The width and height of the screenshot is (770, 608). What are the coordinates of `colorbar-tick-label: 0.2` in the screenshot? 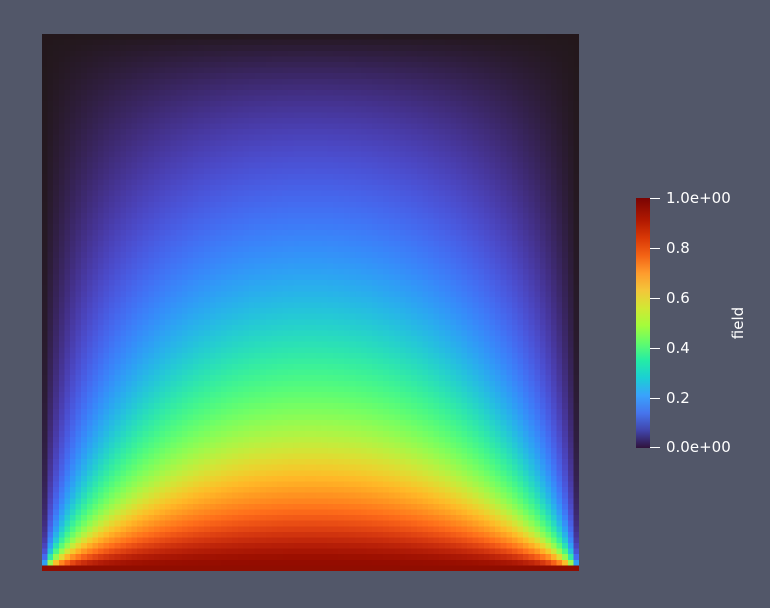 It's located at (678, 398).